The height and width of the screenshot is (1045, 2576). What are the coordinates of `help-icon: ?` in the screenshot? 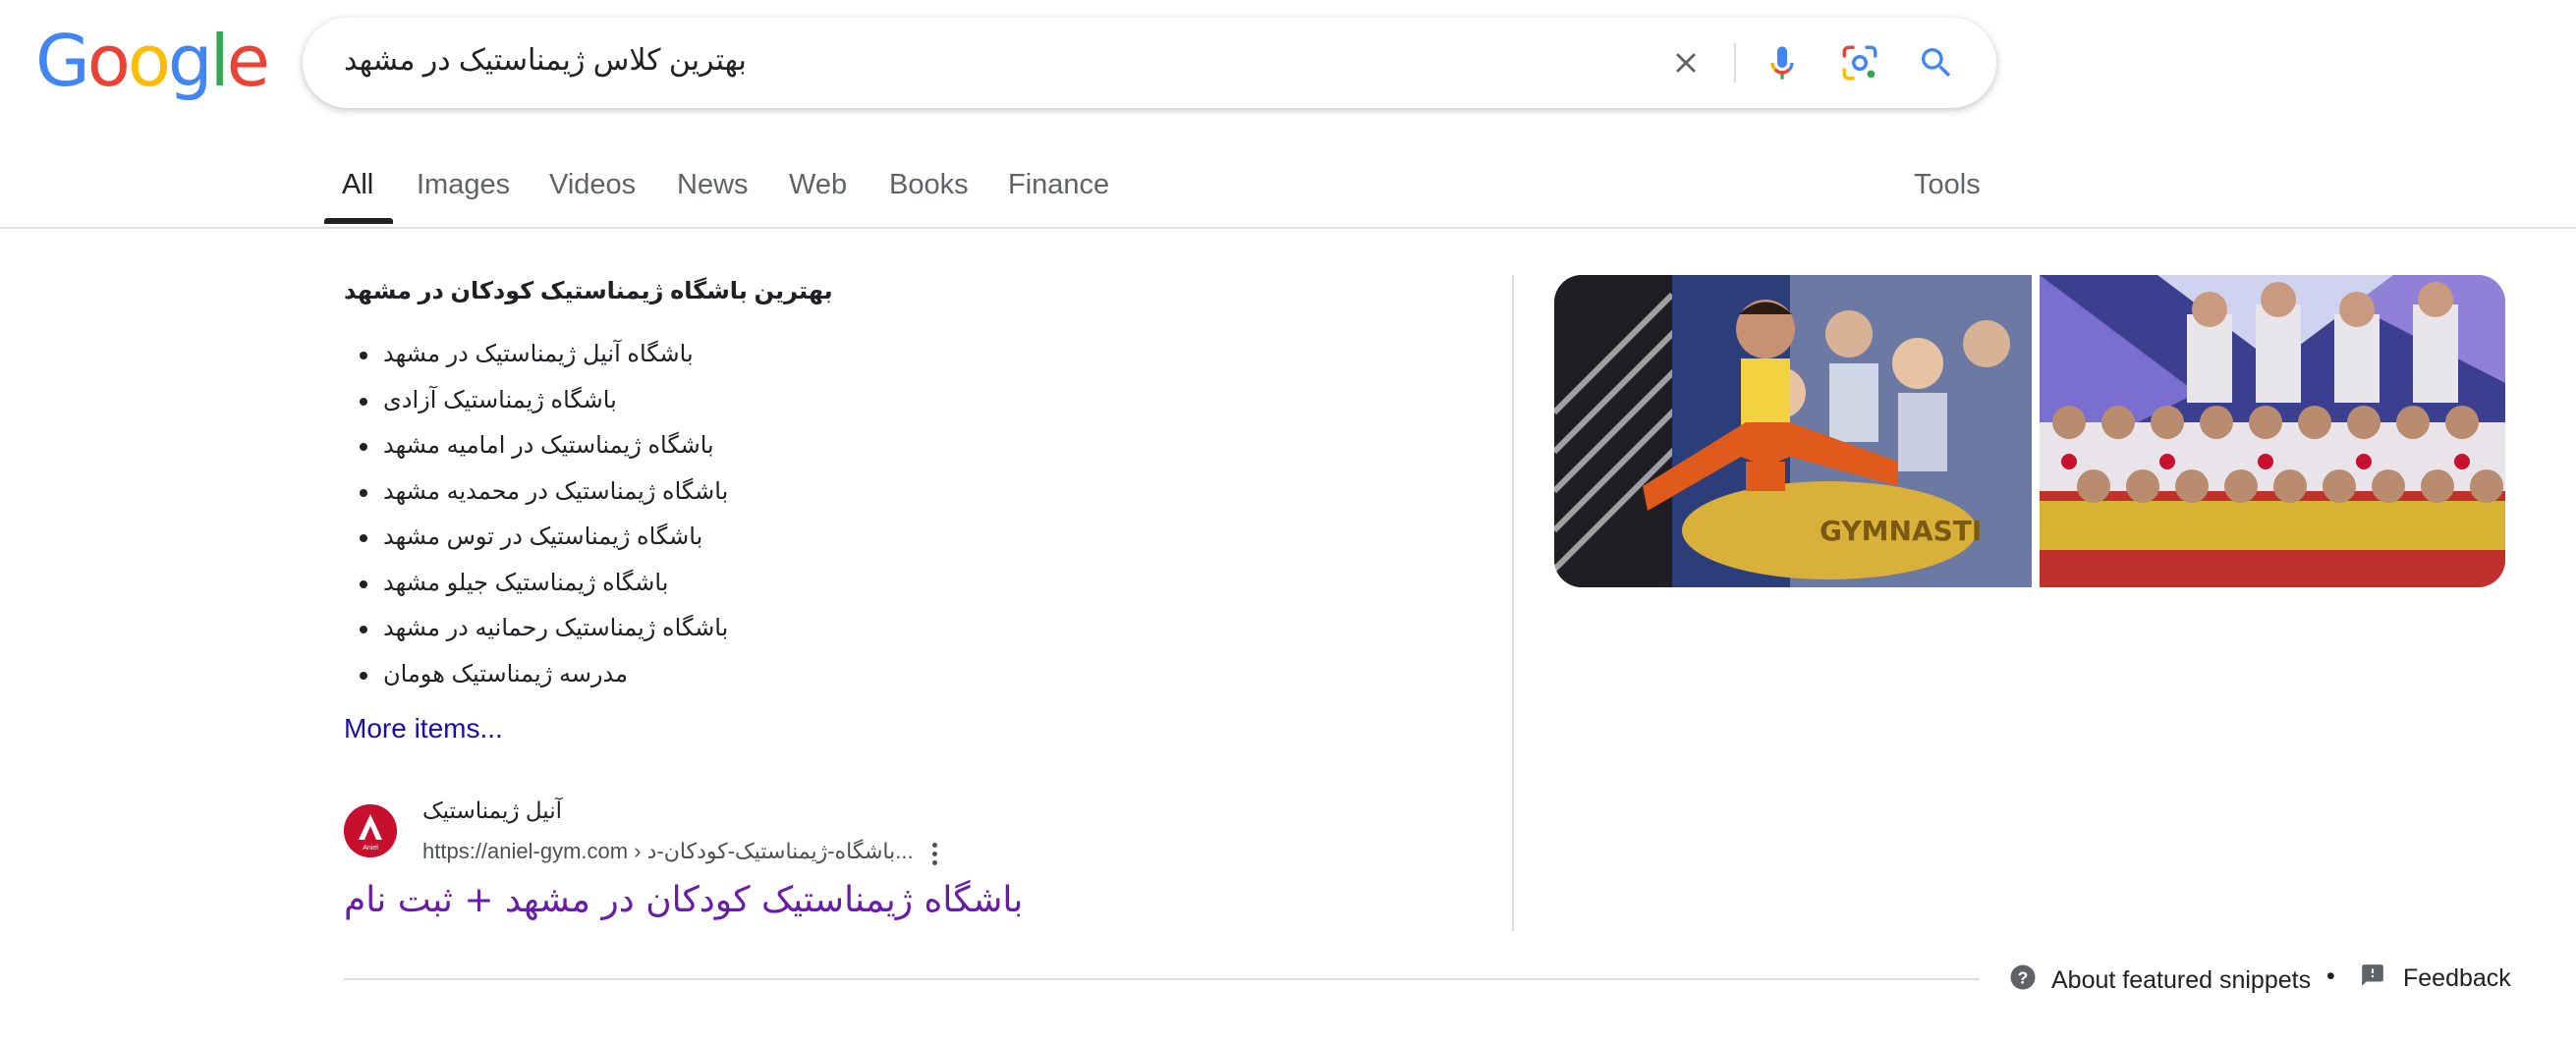 It's located at (2023, 980).